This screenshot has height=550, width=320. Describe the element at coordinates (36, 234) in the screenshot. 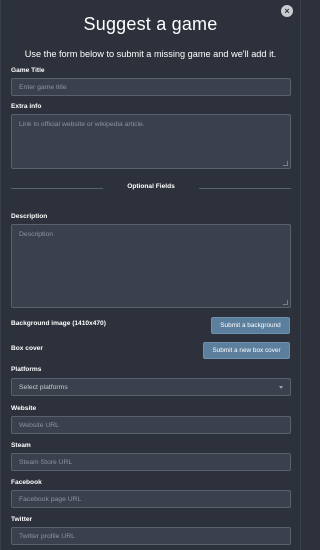

I see `description-placeholder: Description` at that location.